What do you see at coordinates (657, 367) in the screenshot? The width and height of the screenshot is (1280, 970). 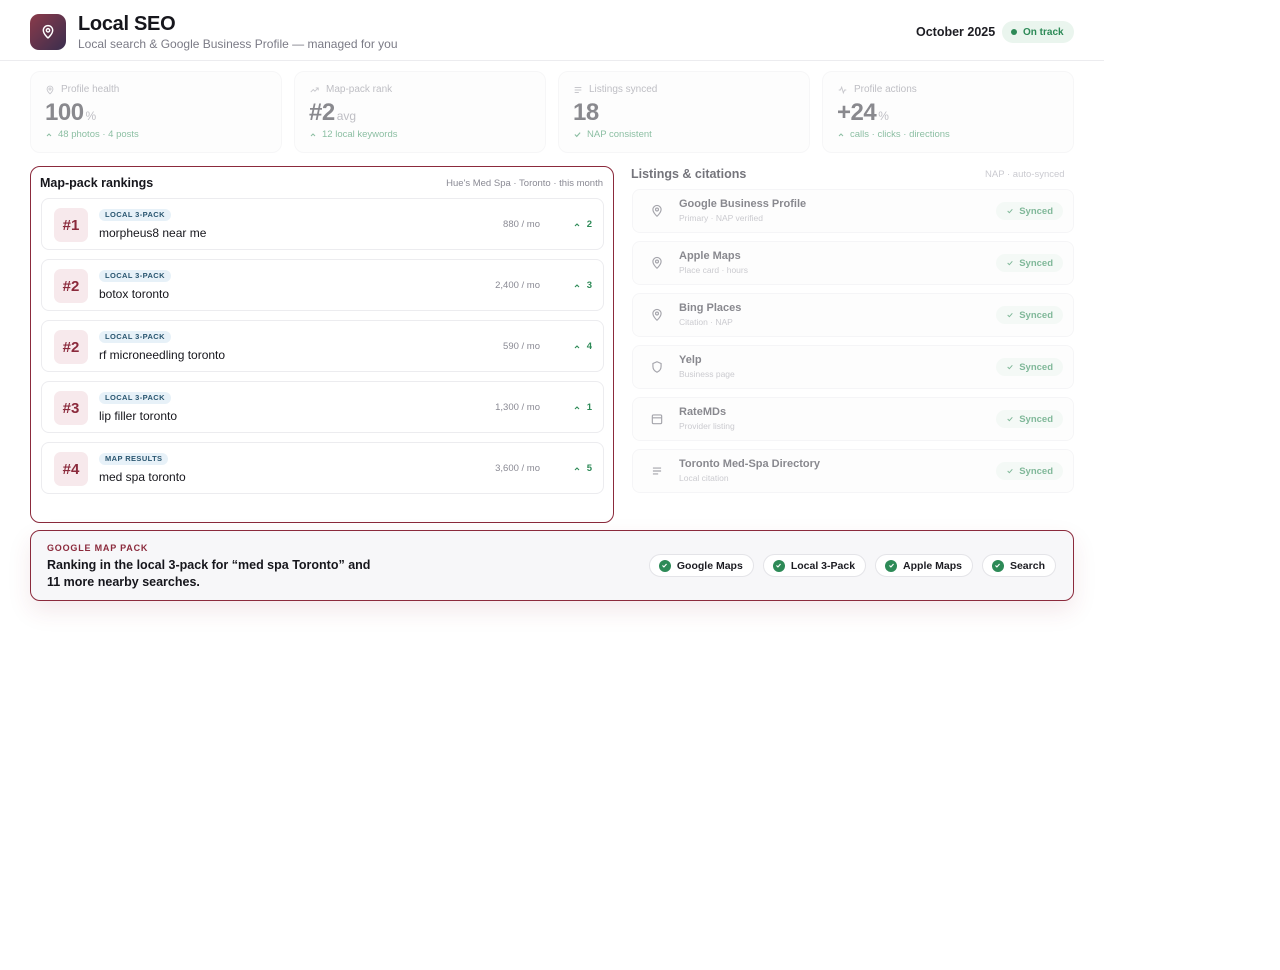 I see `shield-icon` at bounding box center [657, 367].